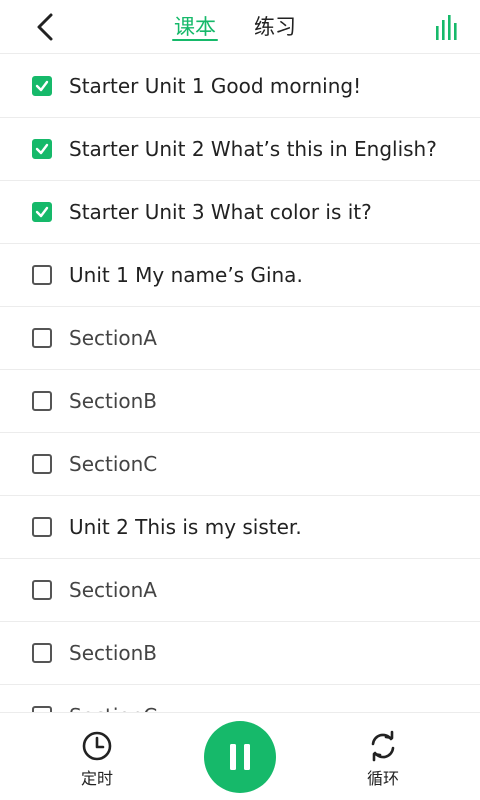 The width and height of the screenshot is (480, 800). What do you see at coordinates (185, 527) in the screenshot?
I see `list-item-label: Unit 2 This is my sister.` at bounding box center [185, 527].